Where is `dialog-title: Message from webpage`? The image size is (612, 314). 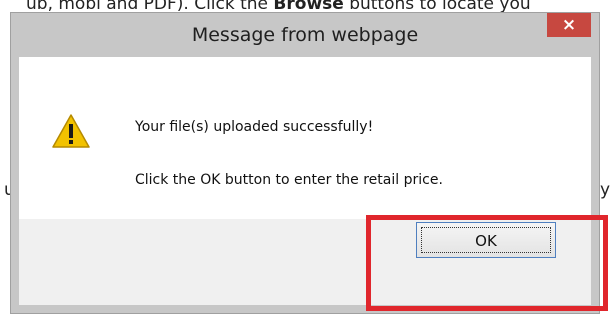
dialog-title: Message from webpage is located at coordinates (305, 35).